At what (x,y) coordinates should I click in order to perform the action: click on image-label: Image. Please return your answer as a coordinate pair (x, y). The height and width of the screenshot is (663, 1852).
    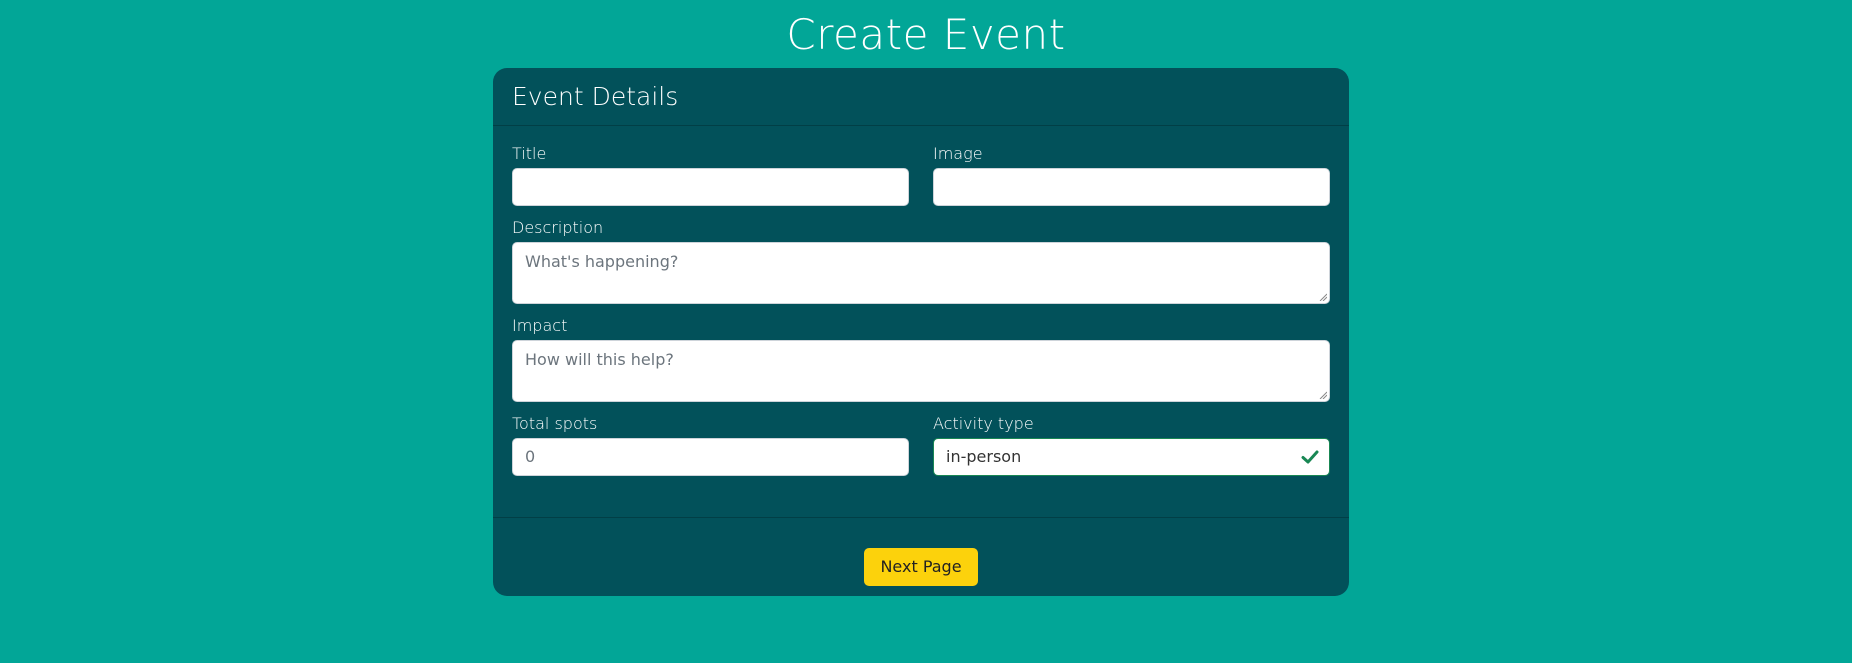
    Looking at the image, I should click on (958, 153).